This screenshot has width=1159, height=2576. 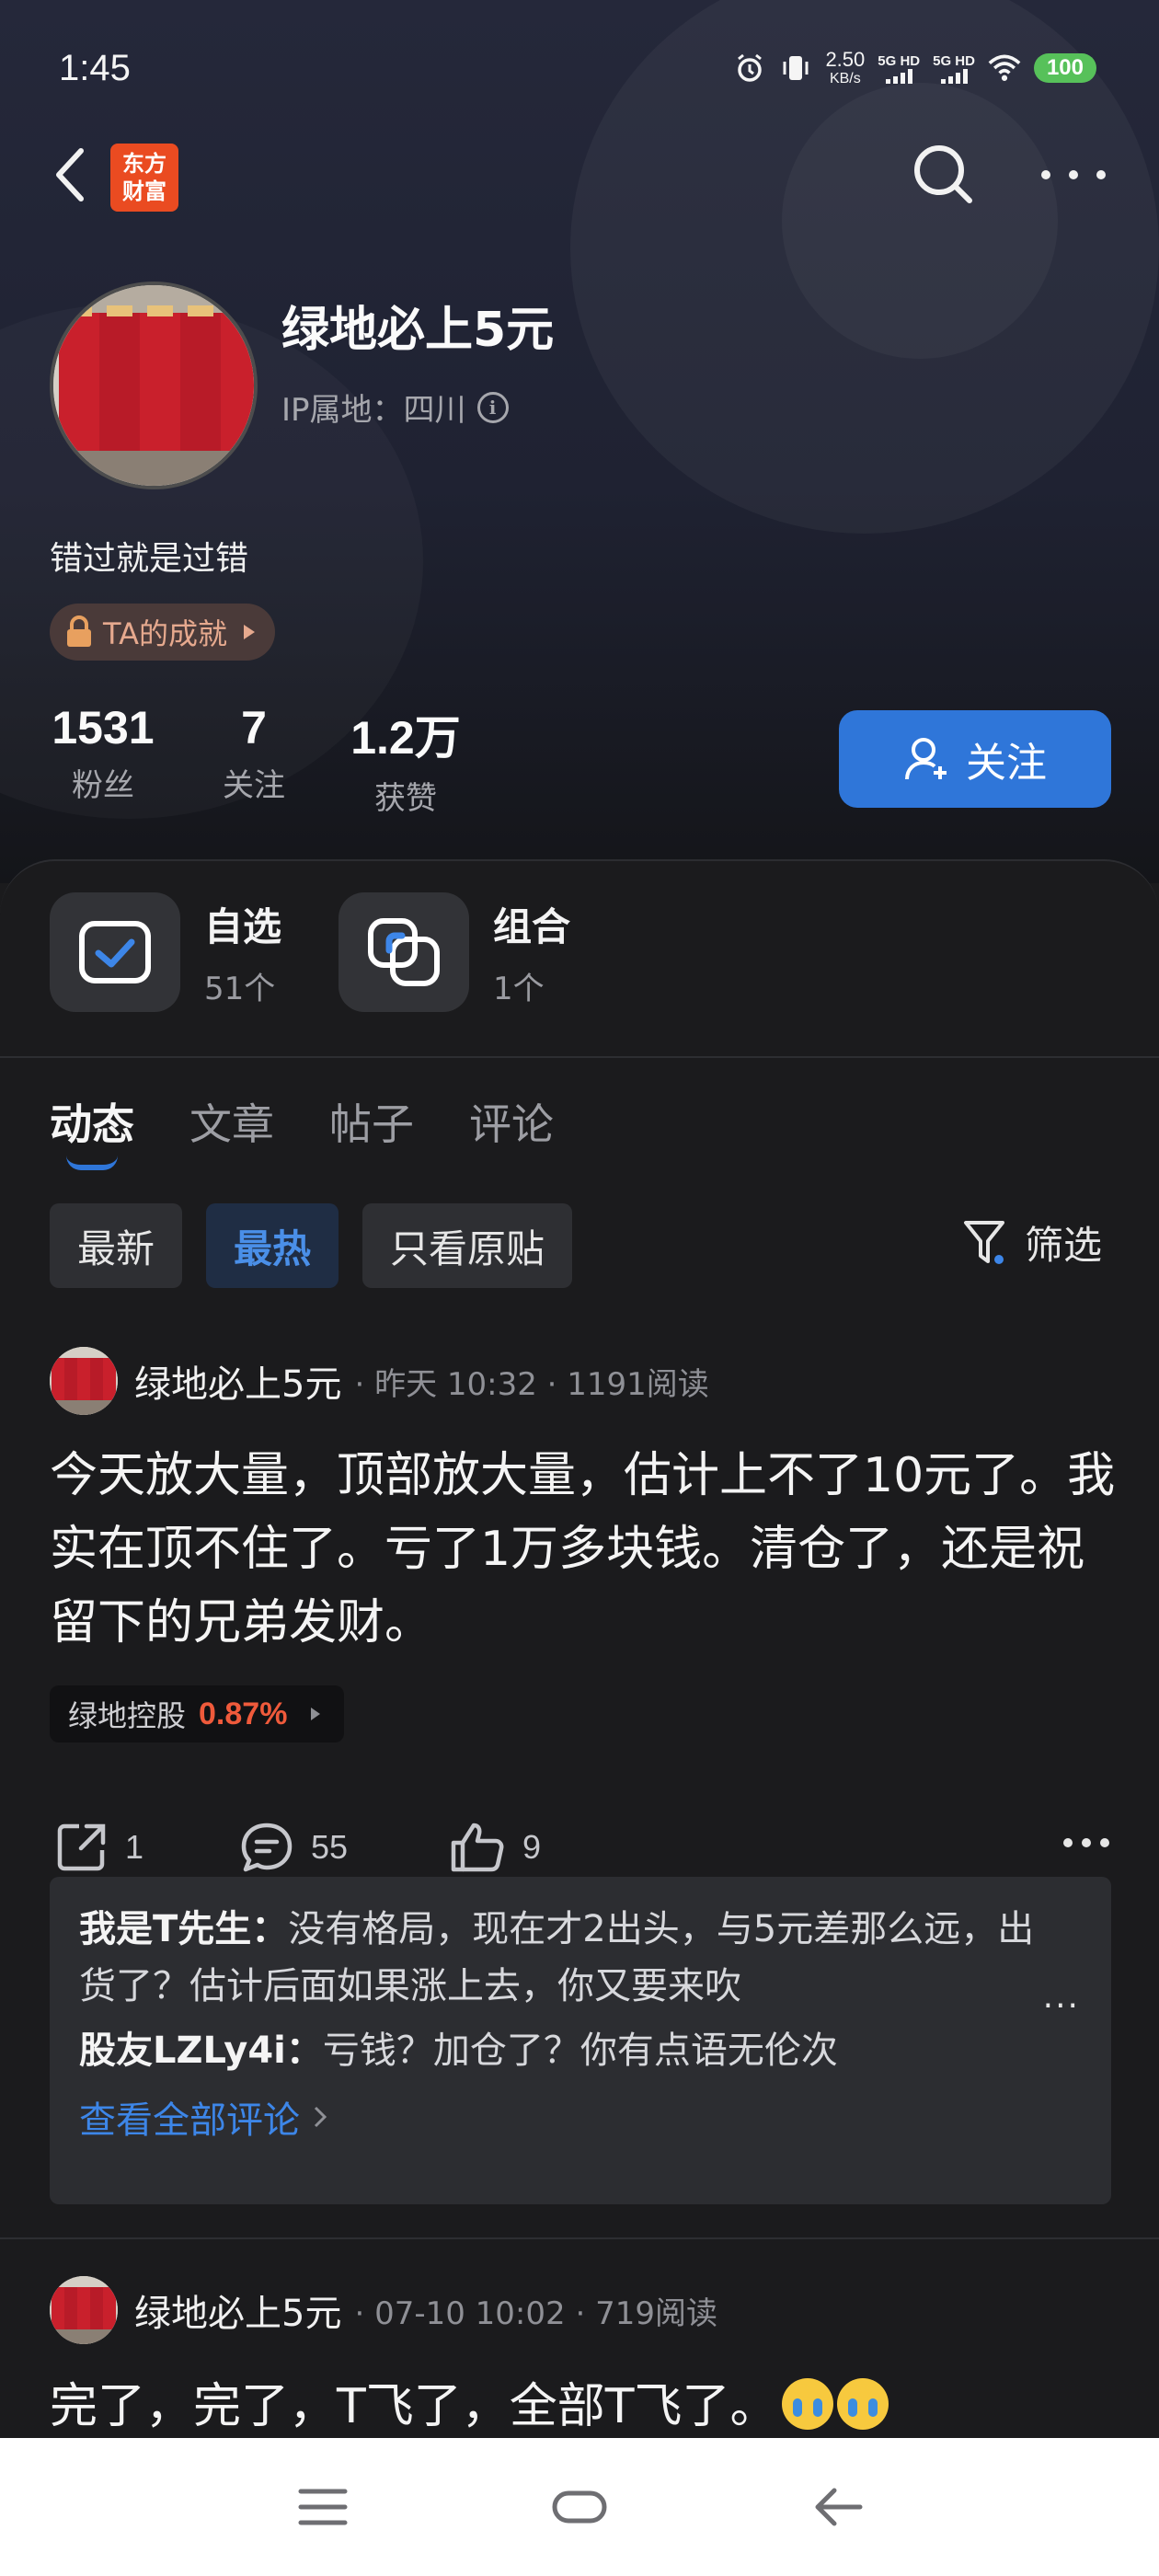 What do you see at coordinates (371, 1121) in the screenshot?
I see `tab-posts: 帖子` at bounding box center [371, 1121].